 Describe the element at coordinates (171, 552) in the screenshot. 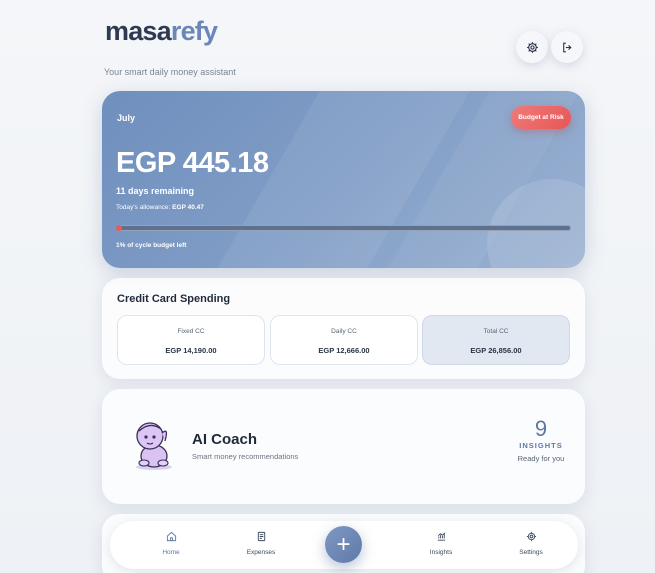

I see `nav-label: Home` at that location.